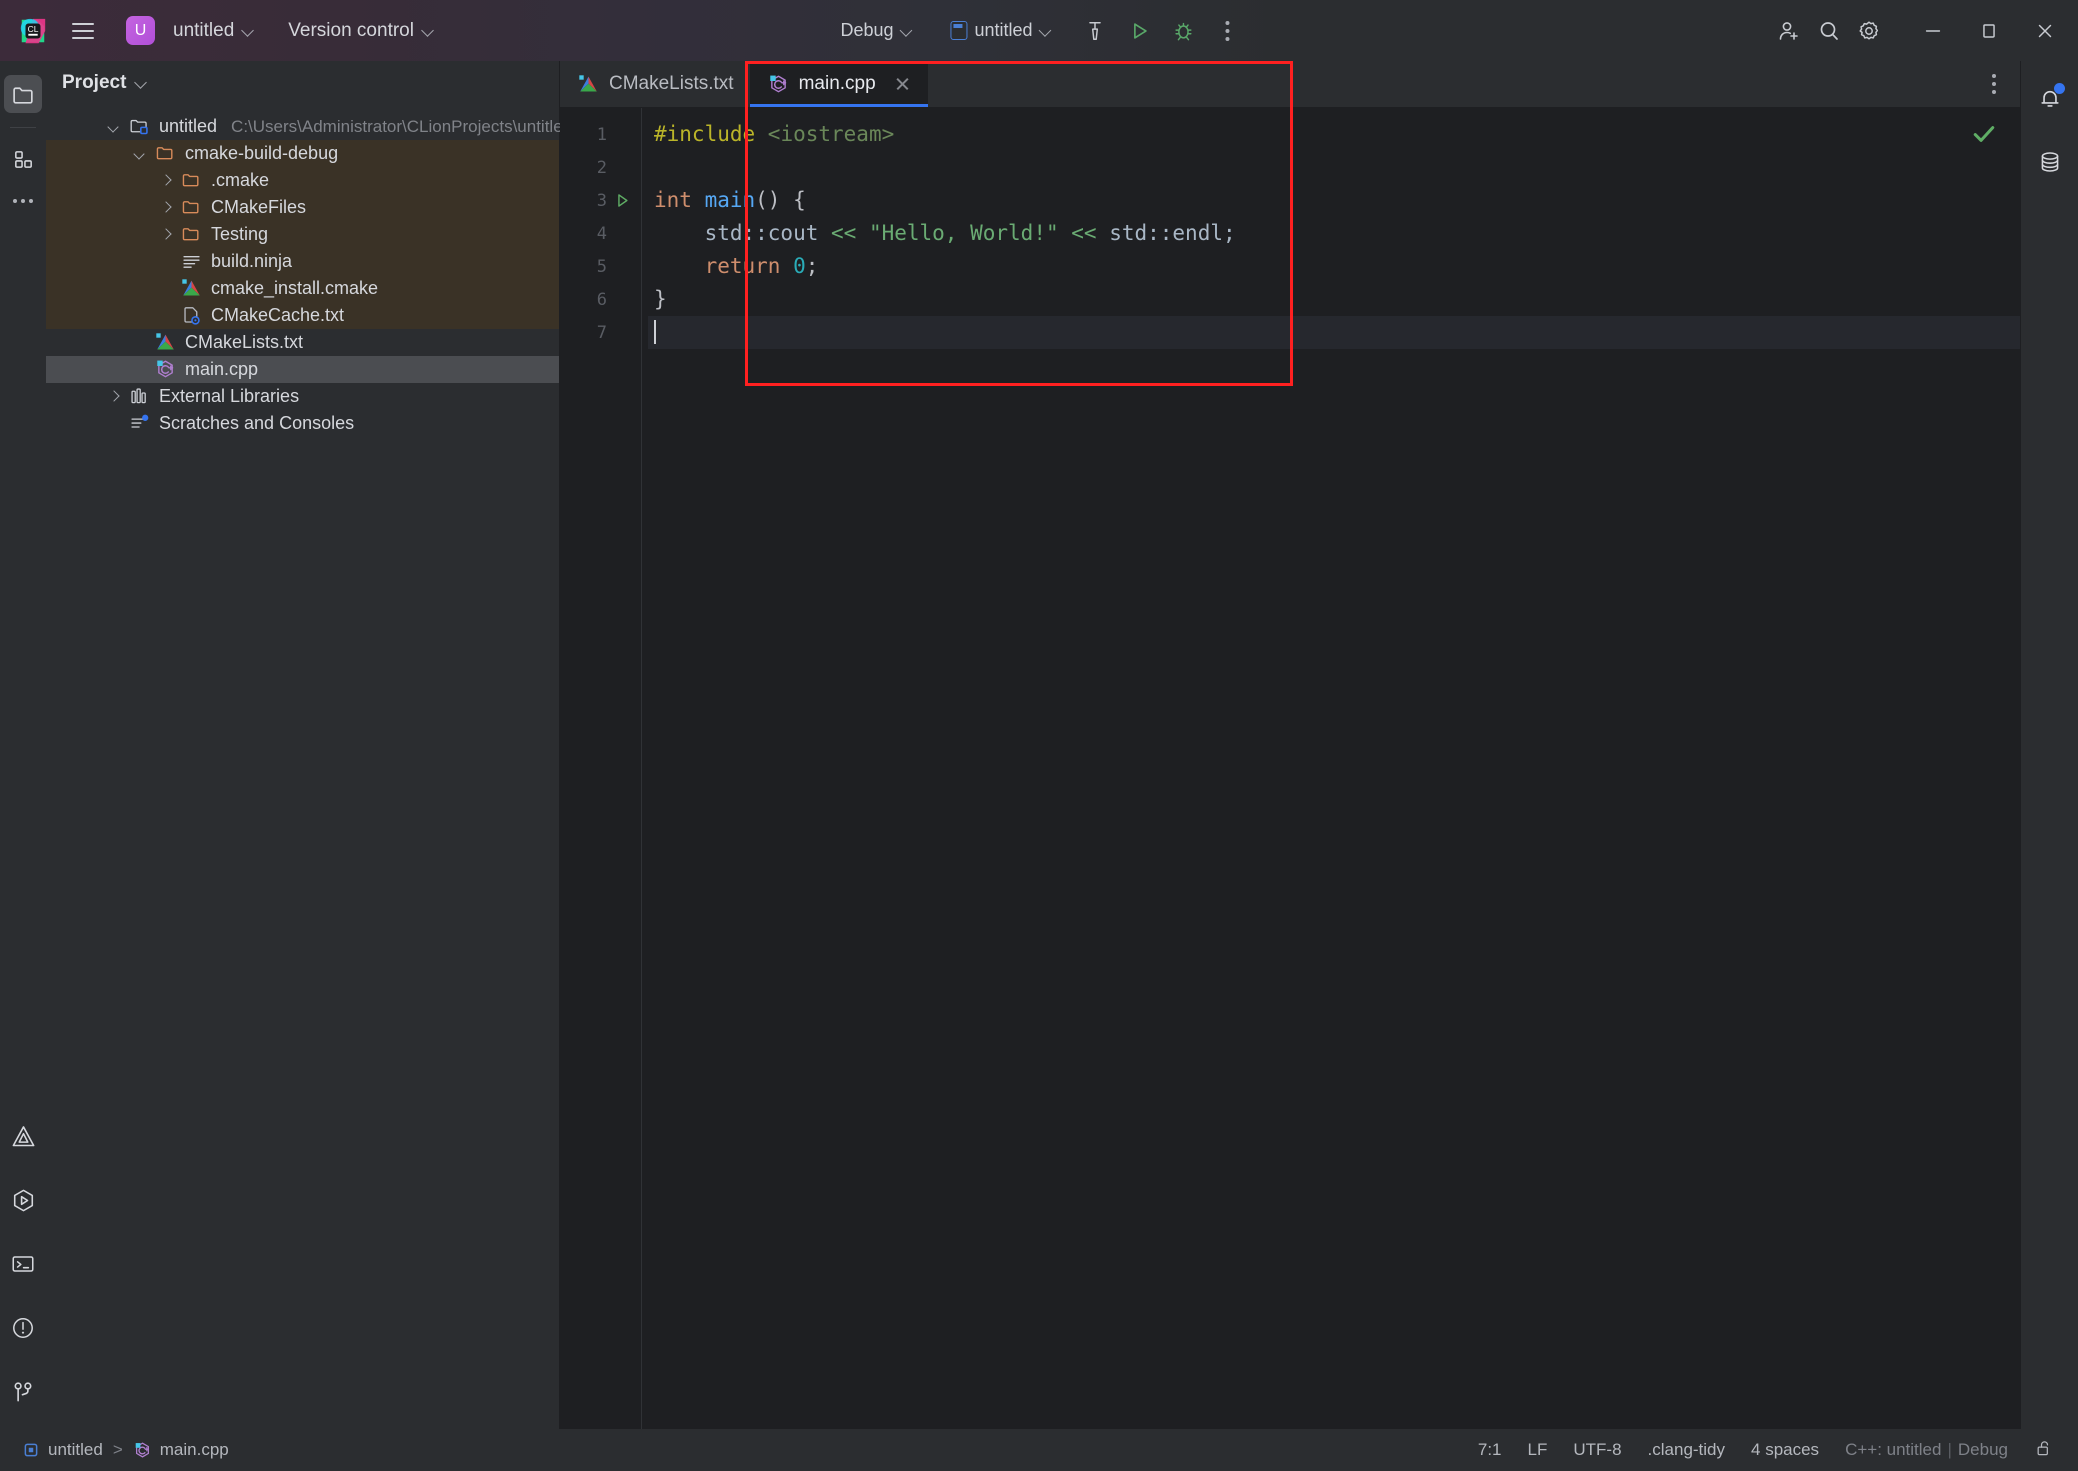  What do you see at coordinates (302, 423) in the screenshot?
I see `tree-node-scratches-and-consoles: Scratches and Consoles` at bounding box center [302, 423].